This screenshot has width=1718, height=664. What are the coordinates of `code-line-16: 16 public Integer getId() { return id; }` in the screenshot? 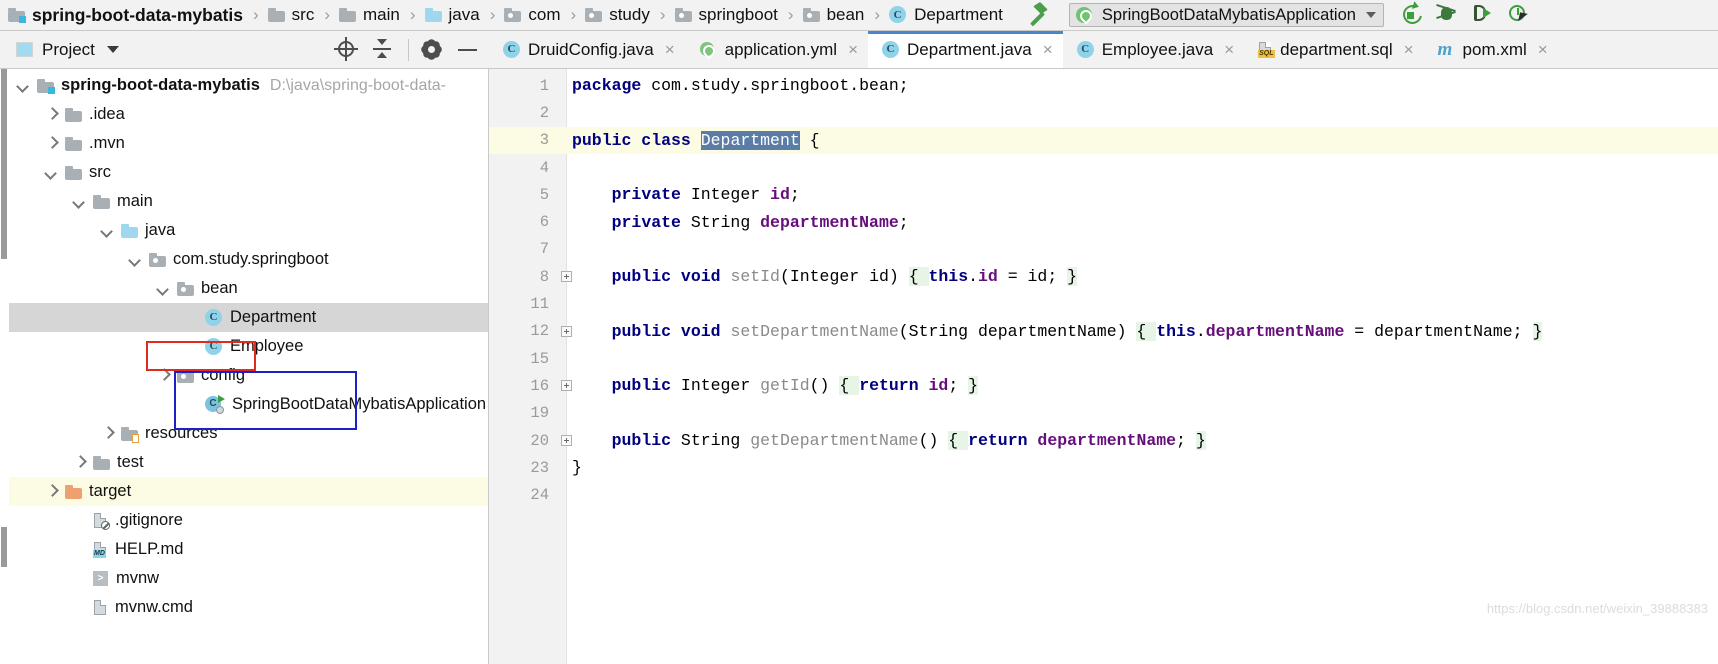 It's located at (1103, 385).